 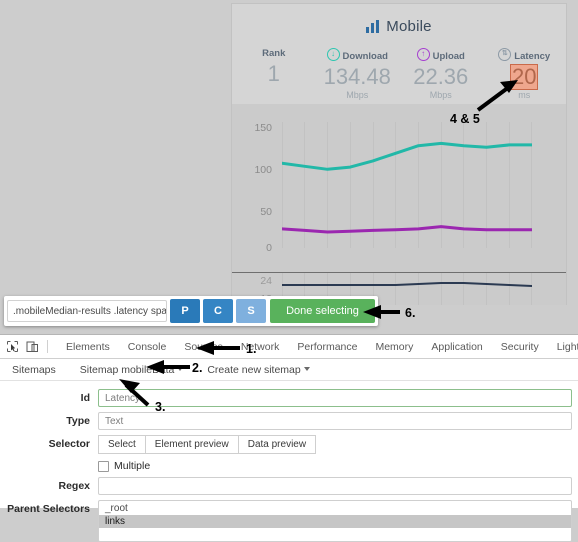 I want to click on stat-download-value: 134.48, so click(x=357, y=76).